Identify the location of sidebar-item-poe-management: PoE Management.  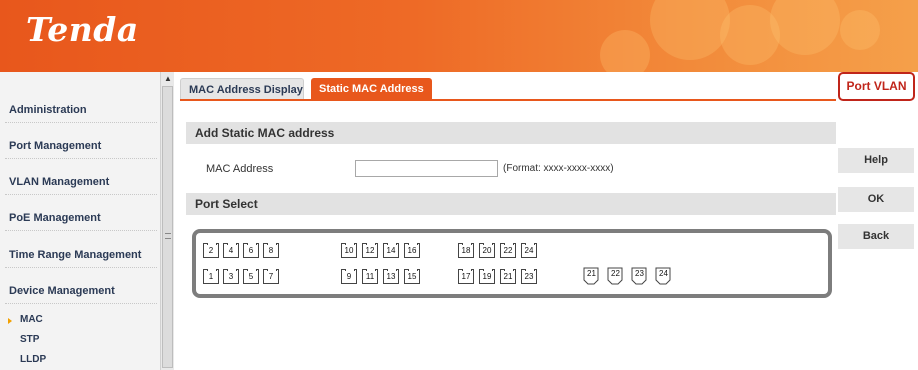
(55, 218).